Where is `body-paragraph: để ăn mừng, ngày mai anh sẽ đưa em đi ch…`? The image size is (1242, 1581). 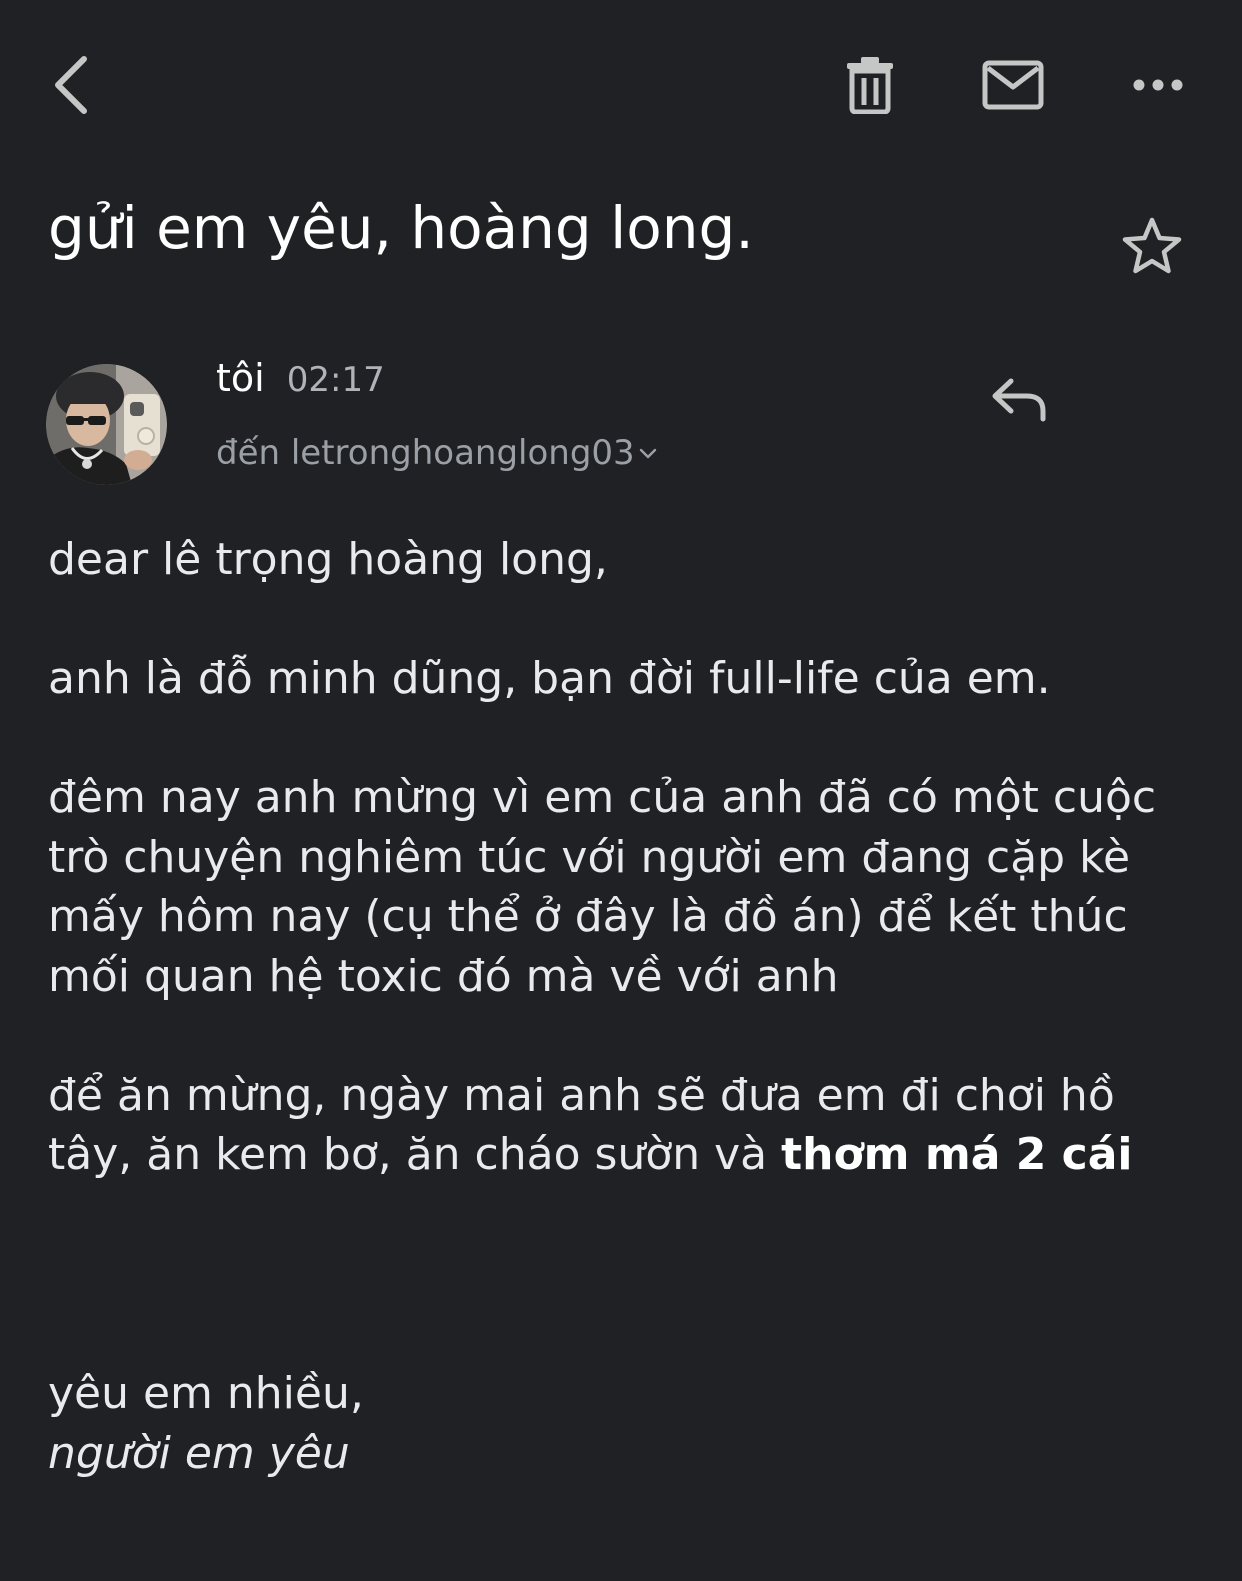 body-paragraph: để ăn mừng, ngày mai anh sẽ đưa em đi ch… is located at coordinates (623, 1125).